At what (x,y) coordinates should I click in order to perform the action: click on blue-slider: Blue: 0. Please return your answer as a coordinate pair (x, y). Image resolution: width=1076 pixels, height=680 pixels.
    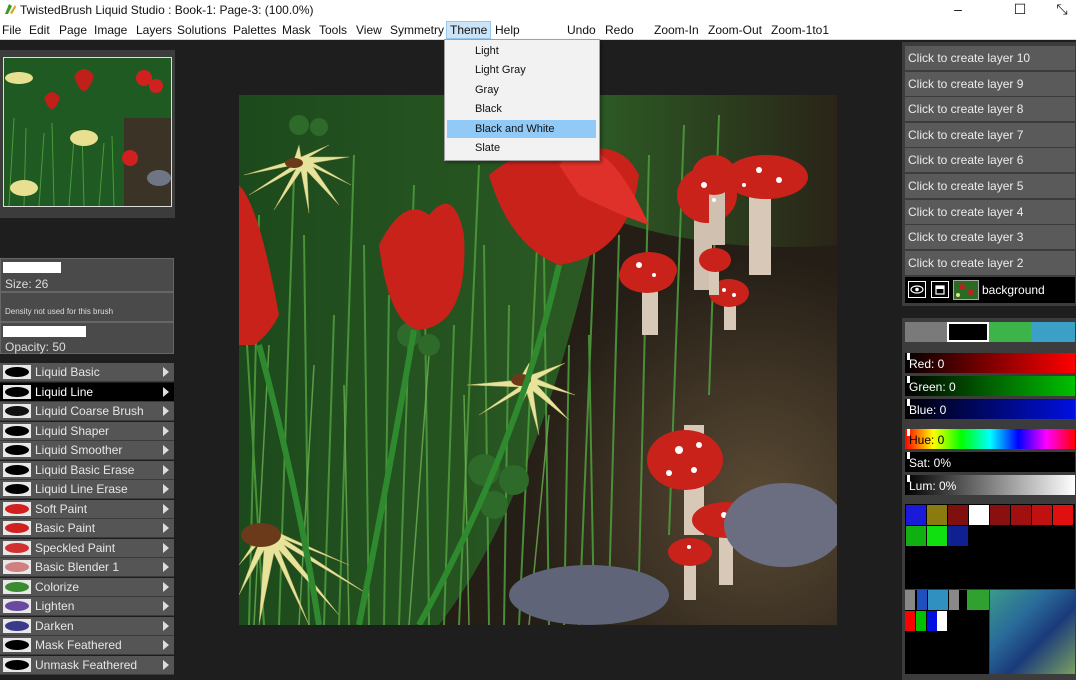
    Looking at the image, I should click on (990, 409).